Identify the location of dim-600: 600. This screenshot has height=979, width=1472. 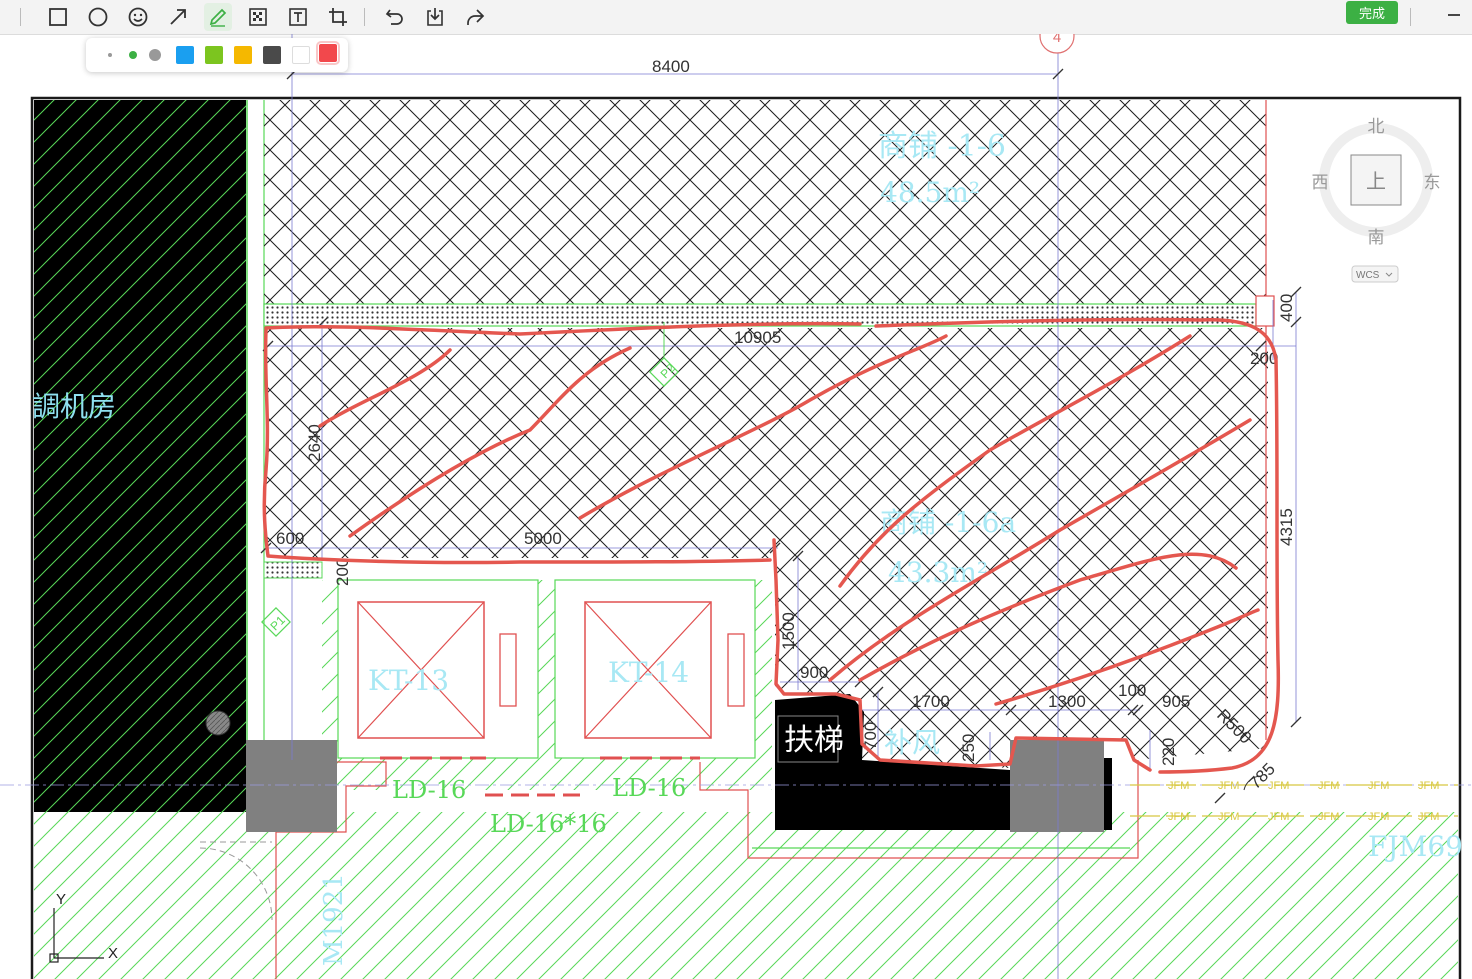
(290, 538).